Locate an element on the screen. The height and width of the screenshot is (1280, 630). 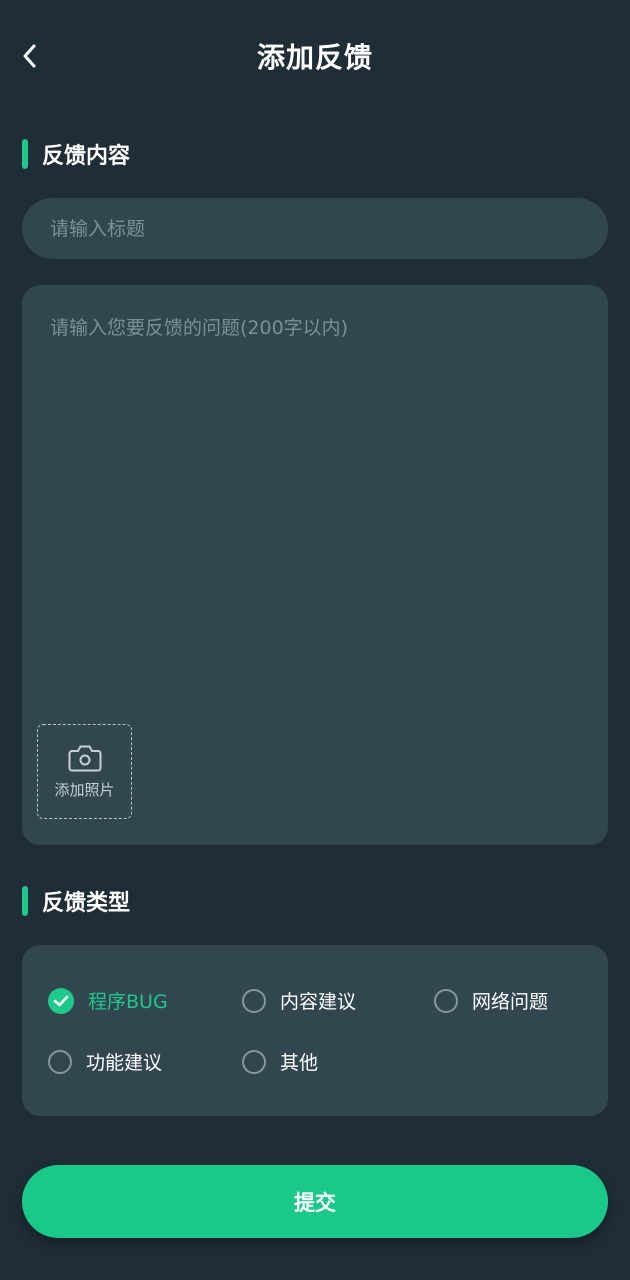
type-option-label: 内容建议 is located at coordinates (318, 1002).